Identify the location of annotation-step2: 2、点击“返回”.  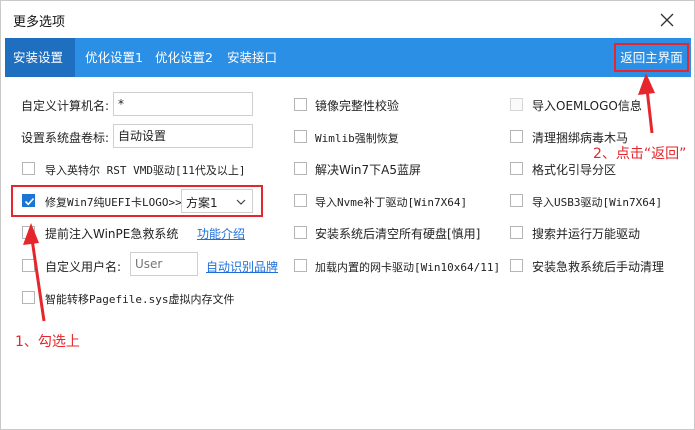
(640, 154).